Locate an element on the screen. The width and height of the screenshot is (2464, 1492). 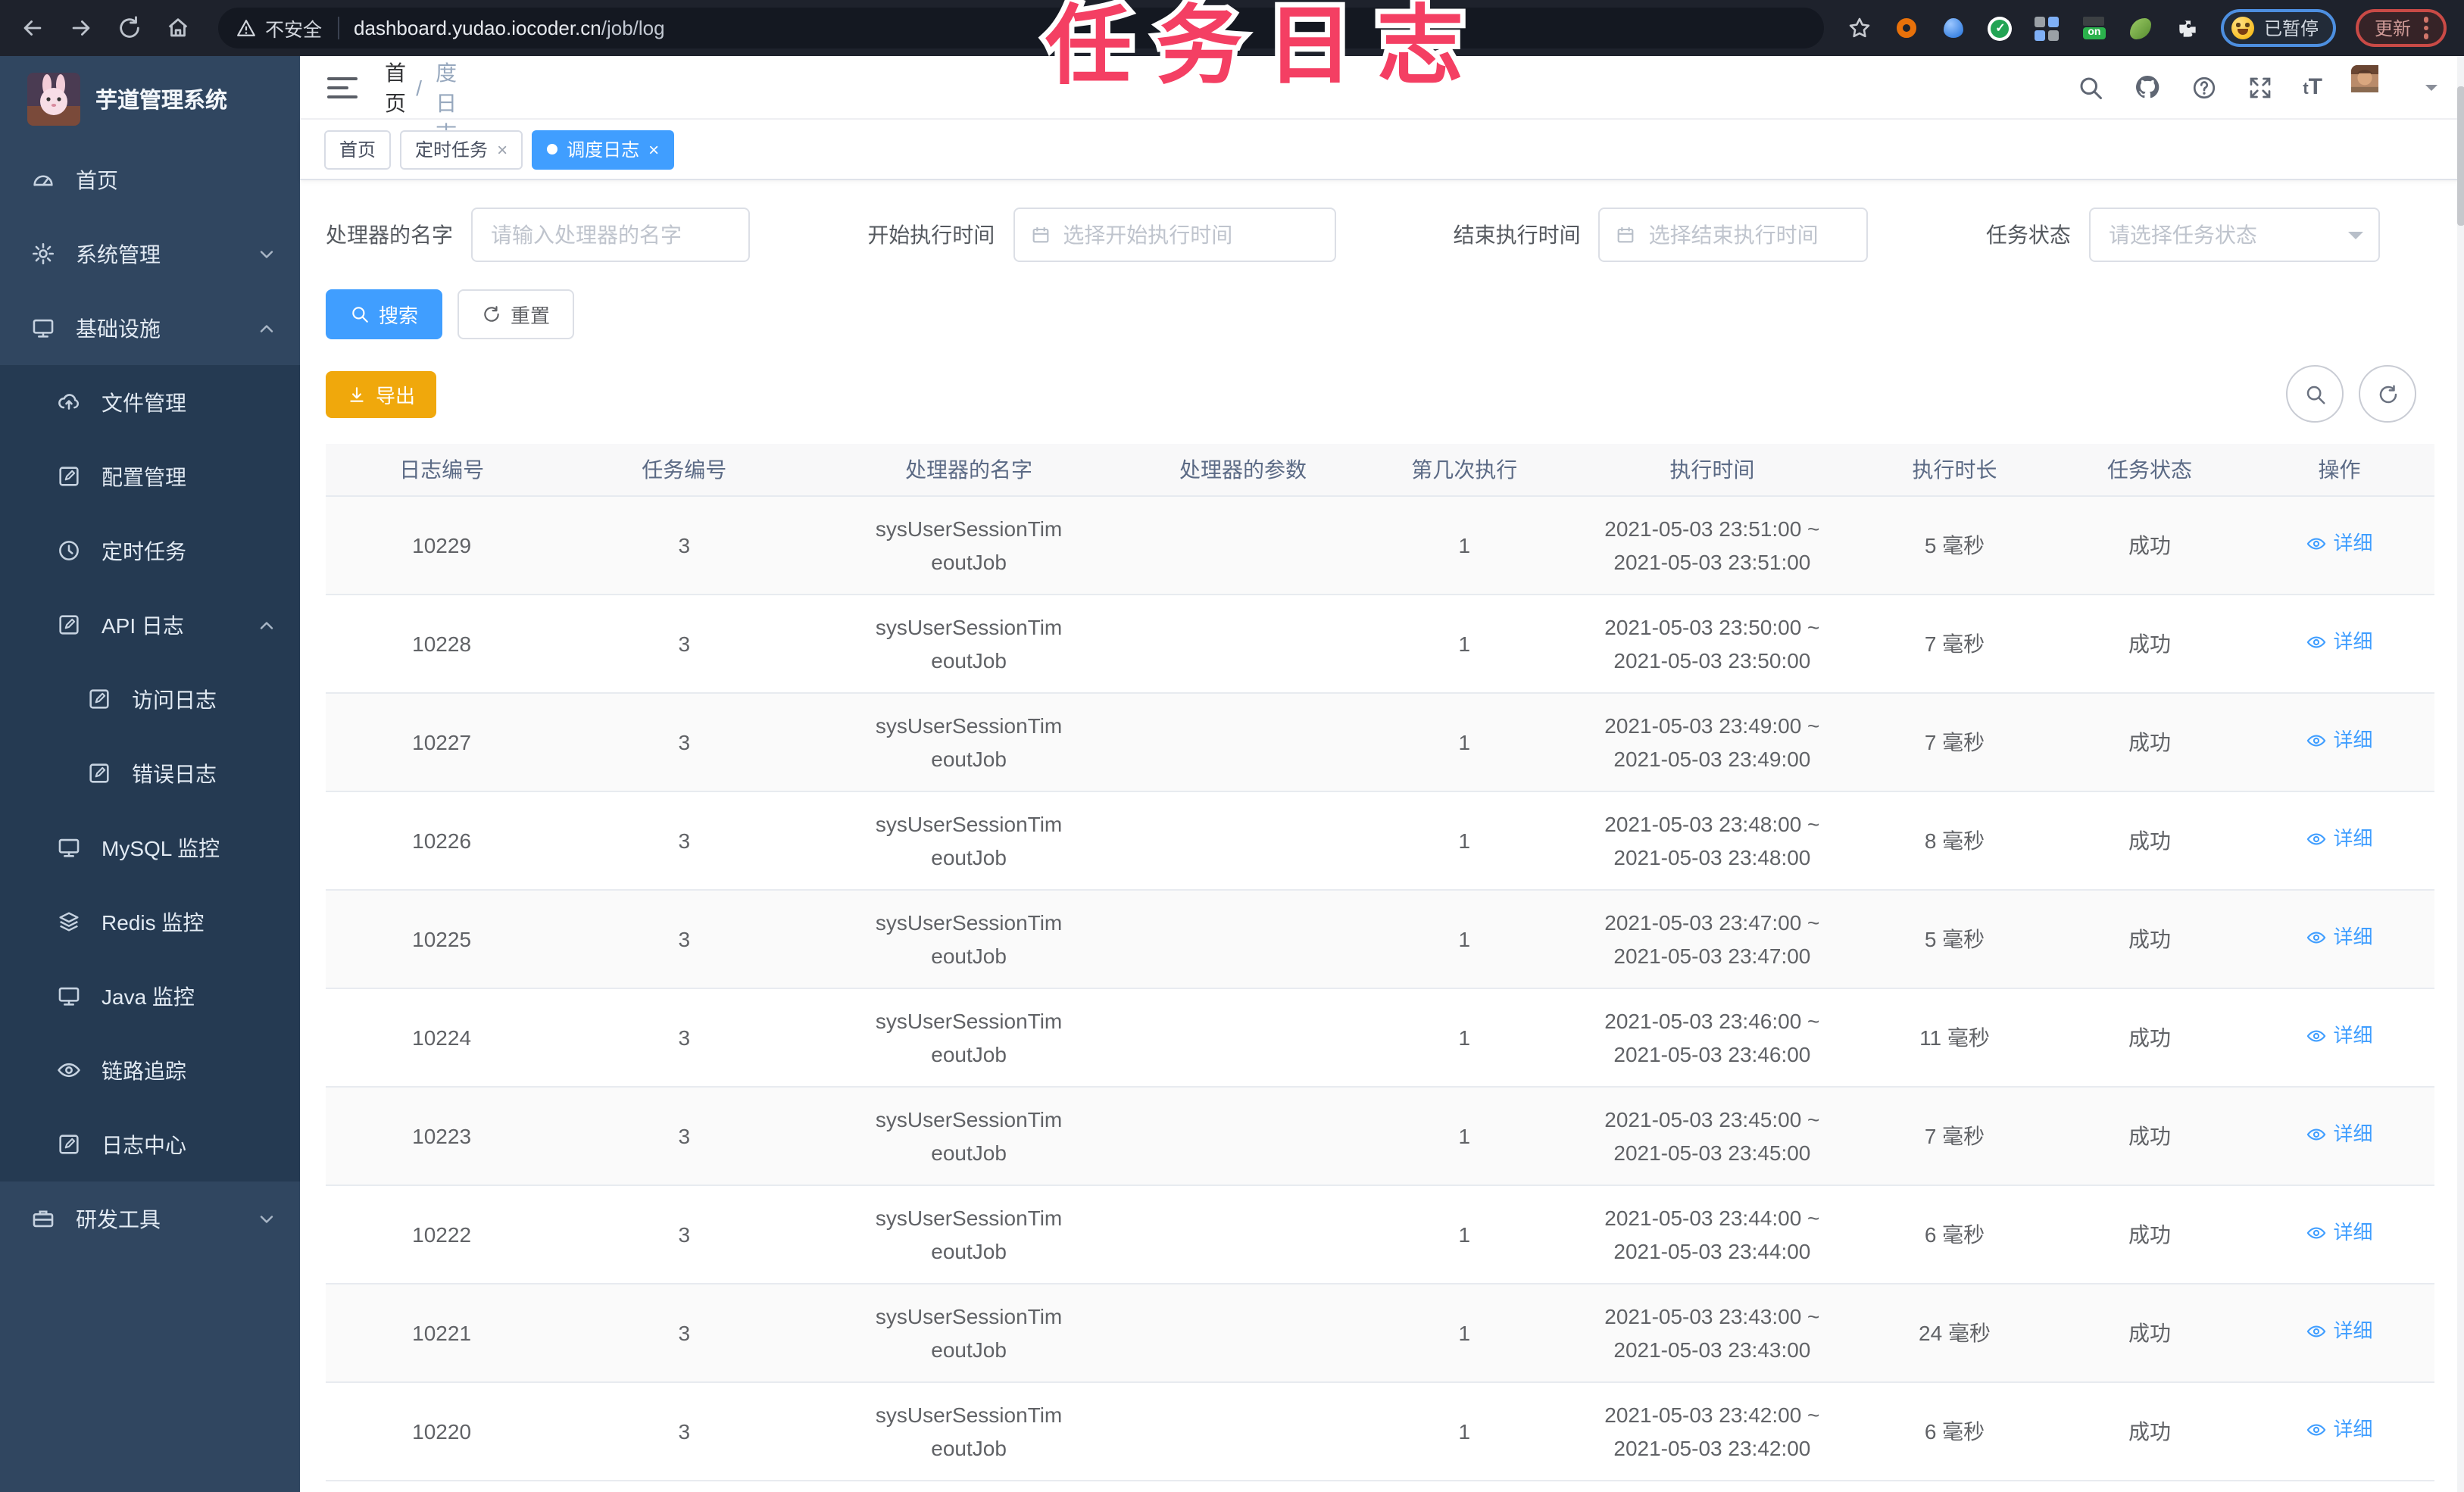
refresh-icon is located at coordinates (2387, 393).